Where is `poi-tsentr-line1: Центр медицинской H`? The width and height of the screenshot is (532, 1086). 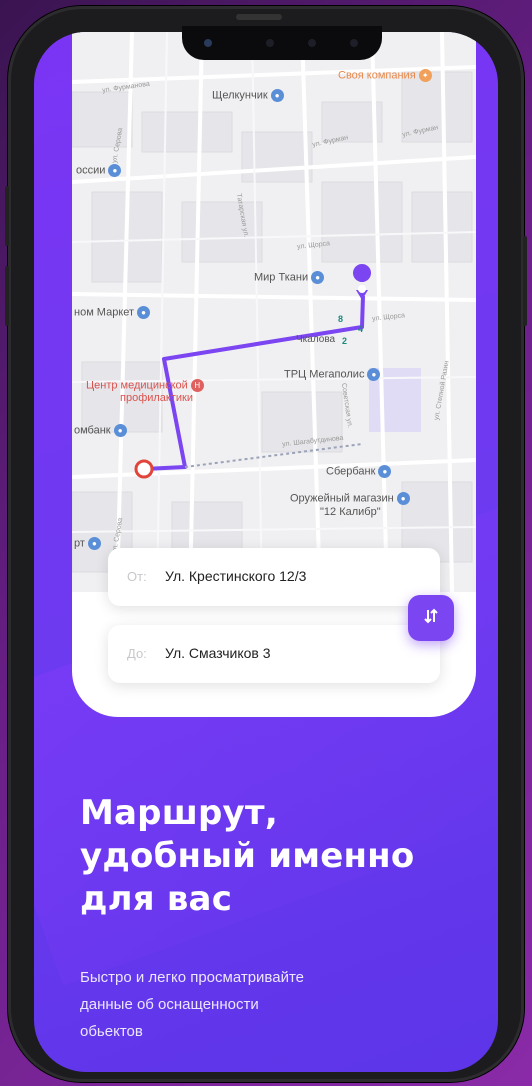 poi-tsentr-line1: Центр медицинской H is located at coordinates (145, 385).